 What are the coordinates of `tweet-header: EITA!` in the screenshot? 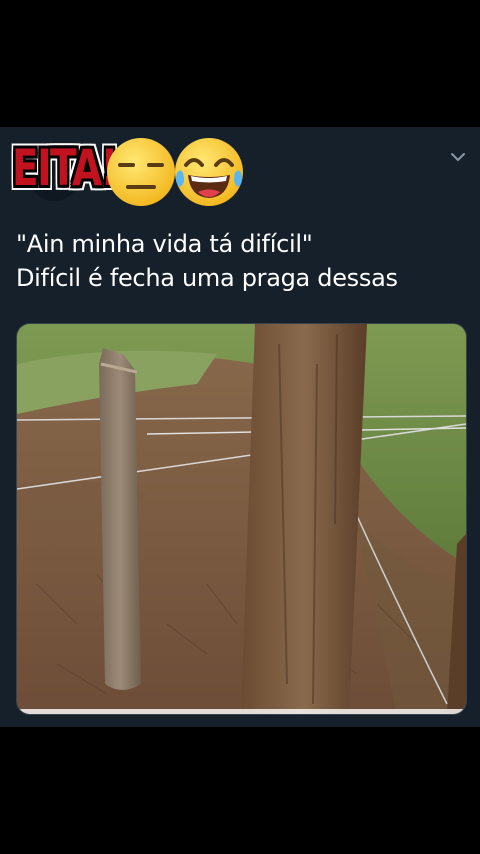 It's located at (240, 173).